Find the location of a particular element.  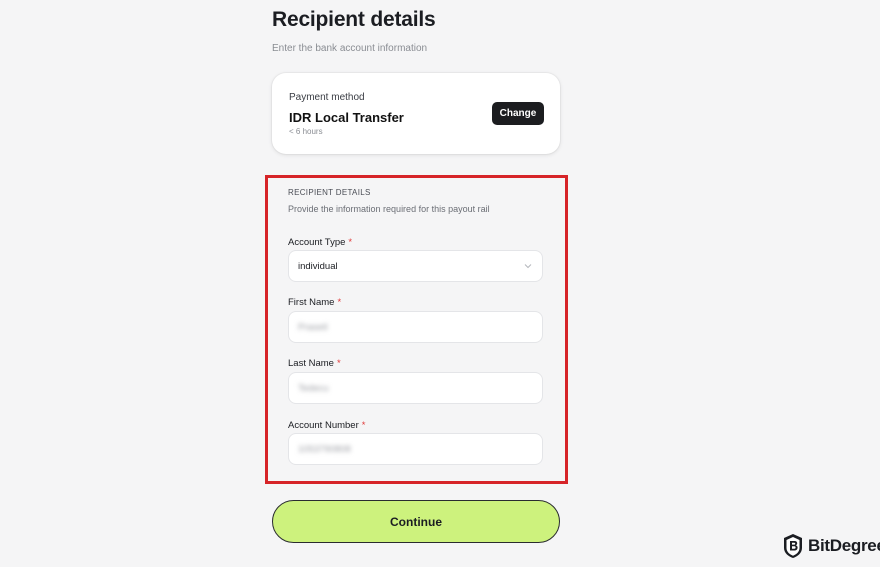

account-number-label: Account Number * is located at coordinates (327, 425).